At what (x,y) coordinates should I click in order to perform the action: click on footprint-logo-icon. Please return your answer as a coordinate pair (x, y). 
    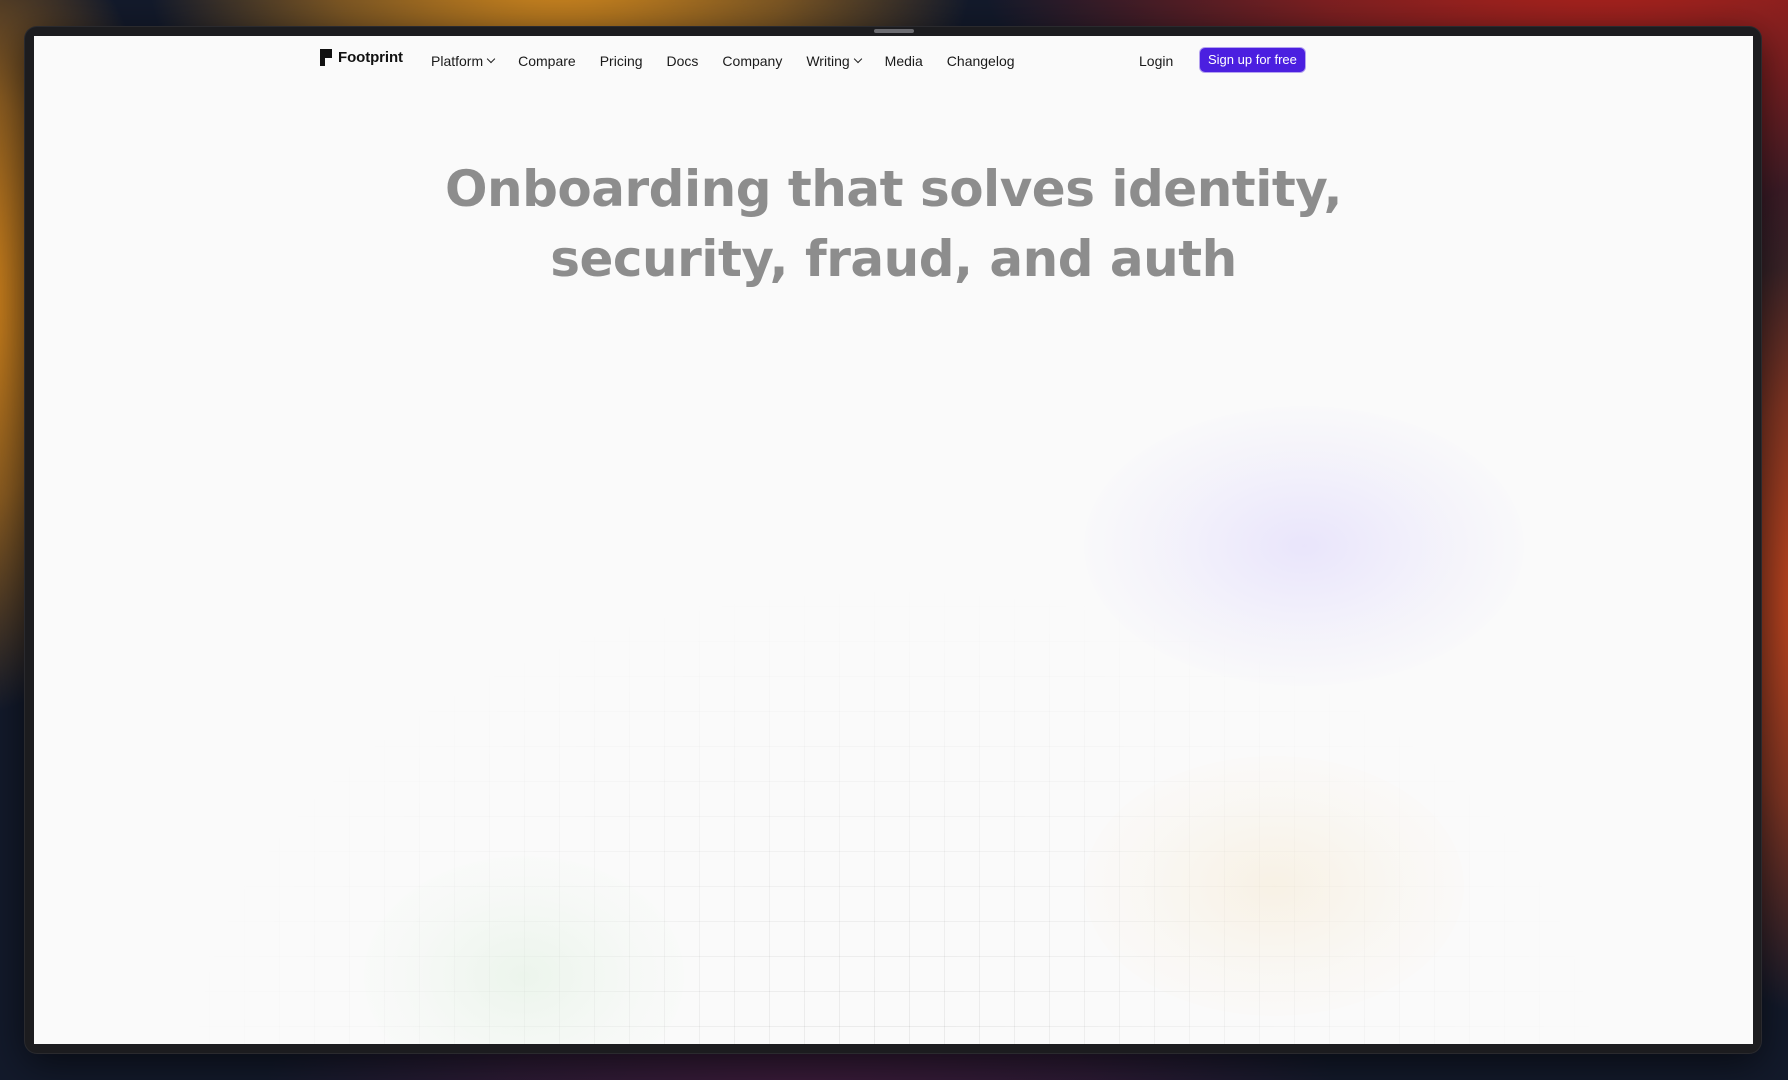
    Looking at the image, I should click on (326, 57).